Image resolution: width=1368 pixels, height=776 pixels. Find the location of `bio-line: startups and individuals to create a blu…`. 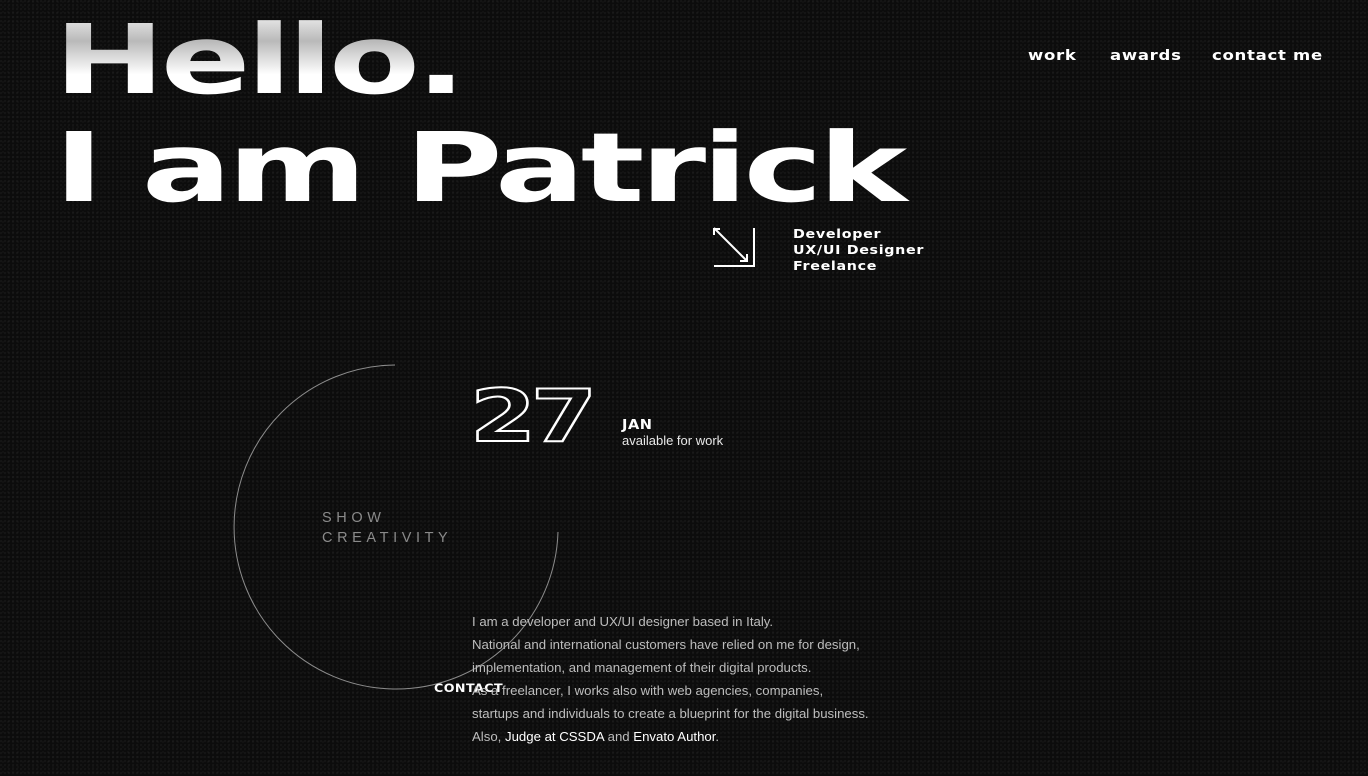

bio-line: startups and individuals to create a blu… is located at coordinates (670, 713).